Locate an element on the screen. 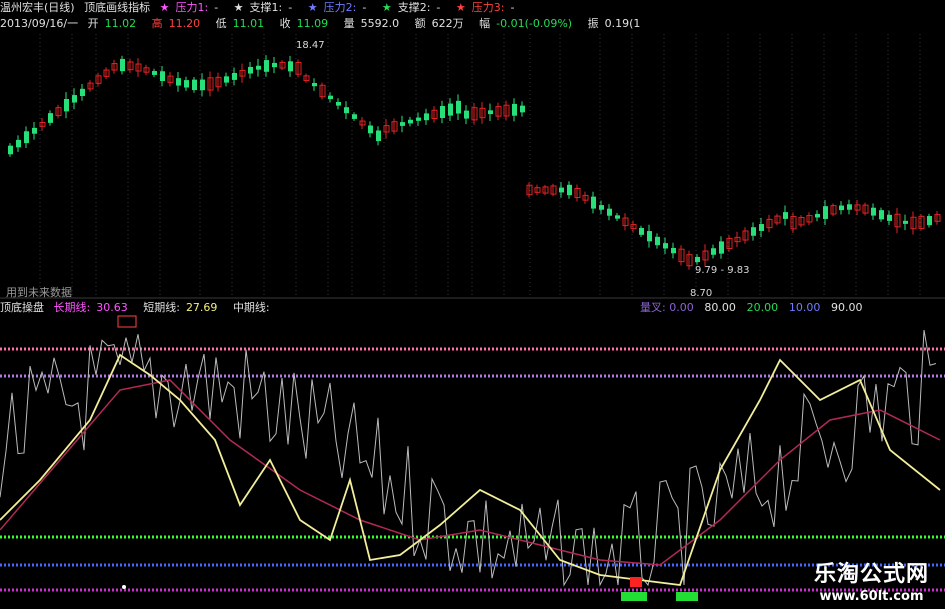  future-data-note: 用到未来数据 is located at coordinates (39, 292).